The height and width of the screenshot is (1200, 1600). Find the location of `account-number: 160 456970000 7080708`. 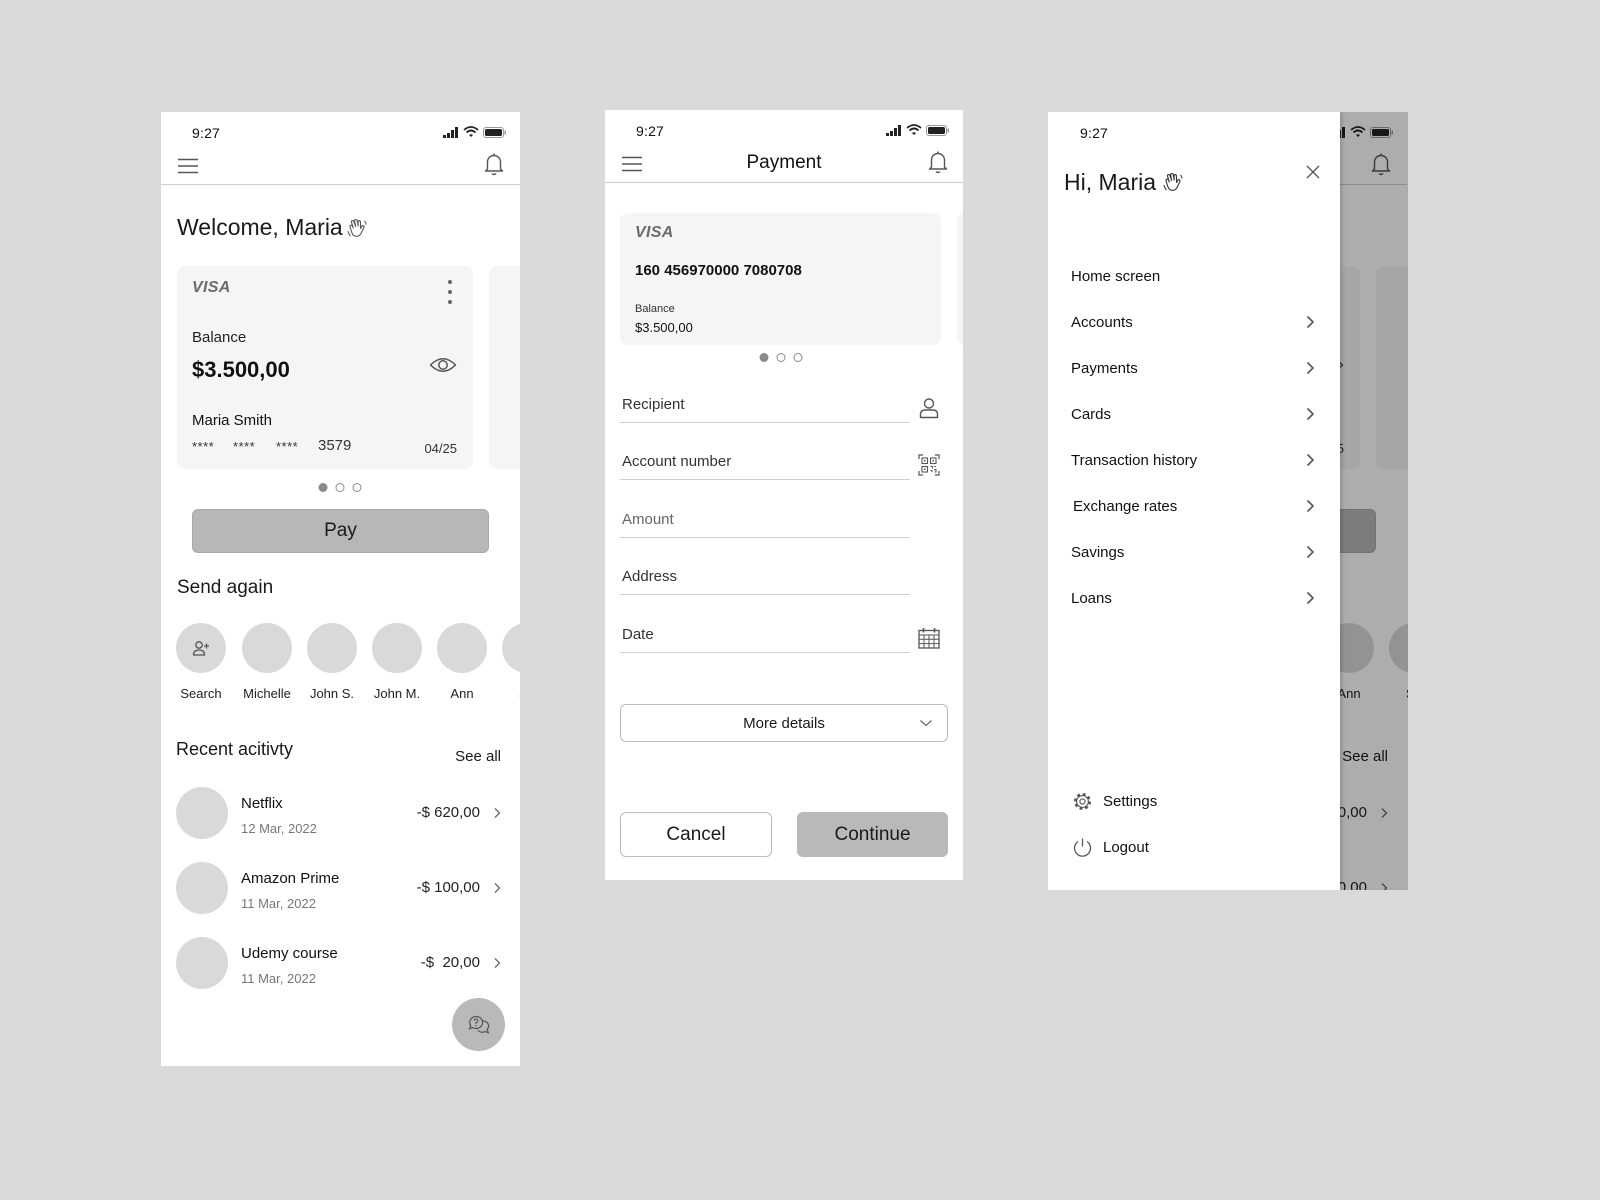

account-number: 160 456970000 7080708 is located at coordinates (718, 270).